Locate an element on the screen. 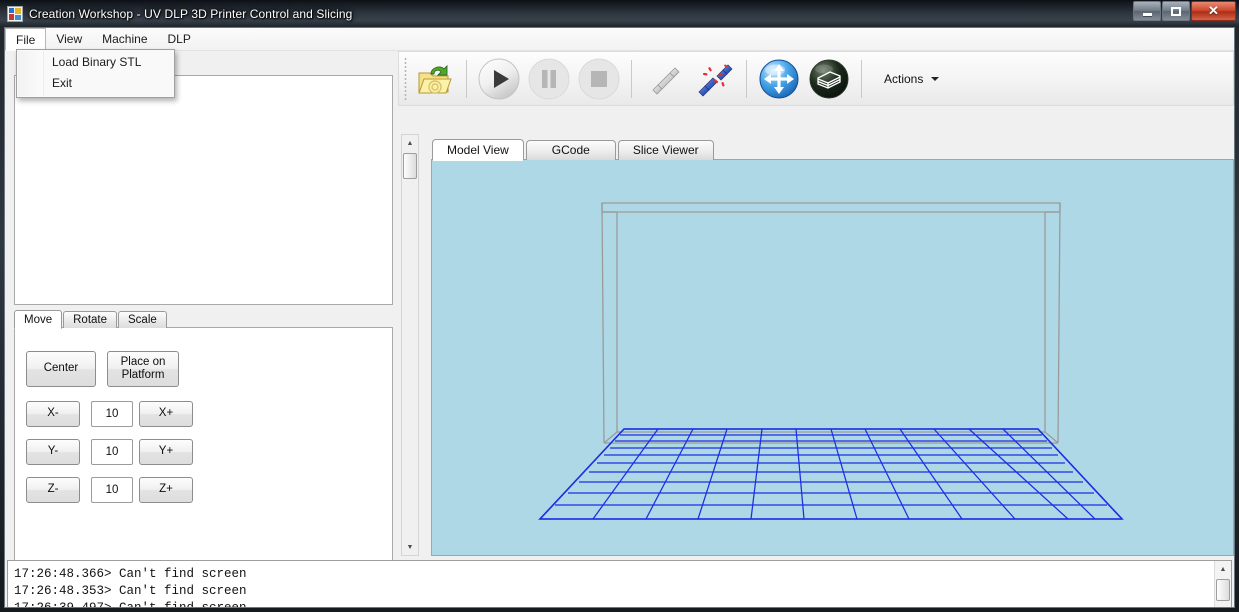 The image size is (1239, 612). connect-plug-icon is located at coordinates (666, 80).